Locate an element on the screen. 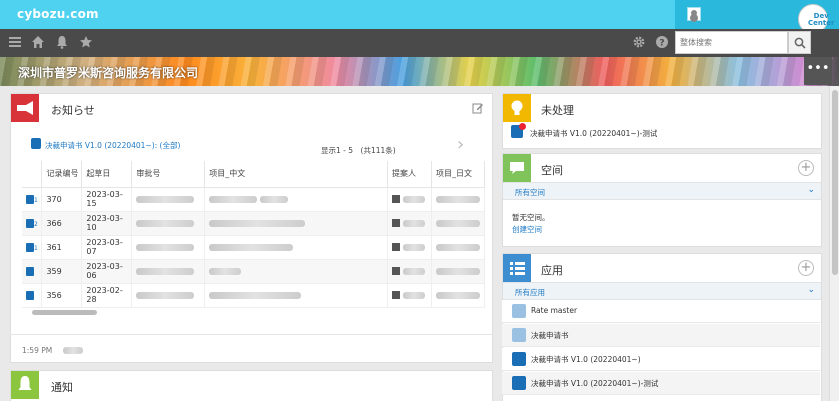  top-bar: cybozu.com is located at coordinates (419, 14).